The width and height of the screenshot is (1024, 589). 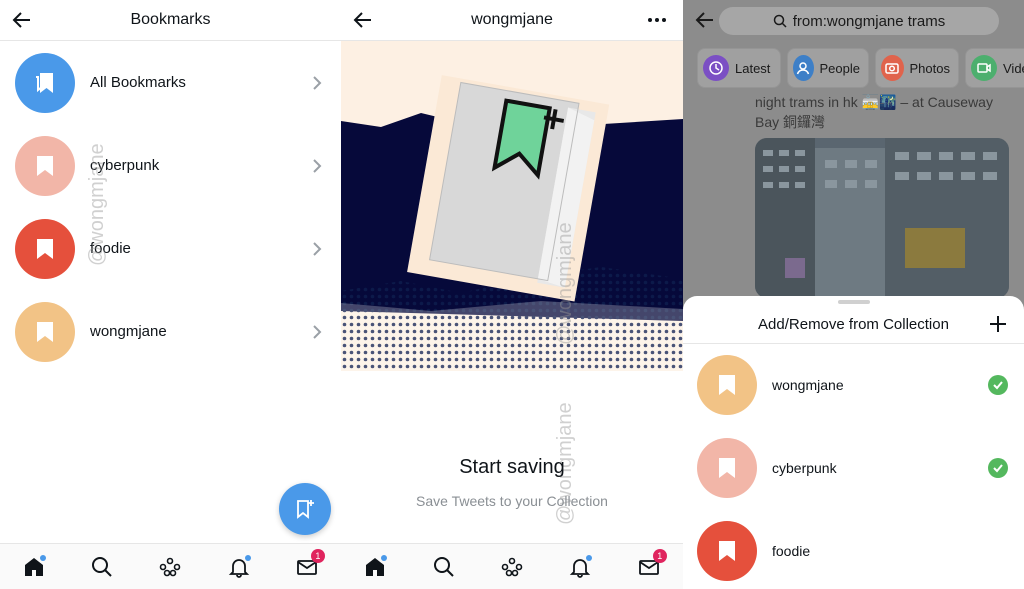 I want to click on chip-label: People, so click(x=839, y=68).